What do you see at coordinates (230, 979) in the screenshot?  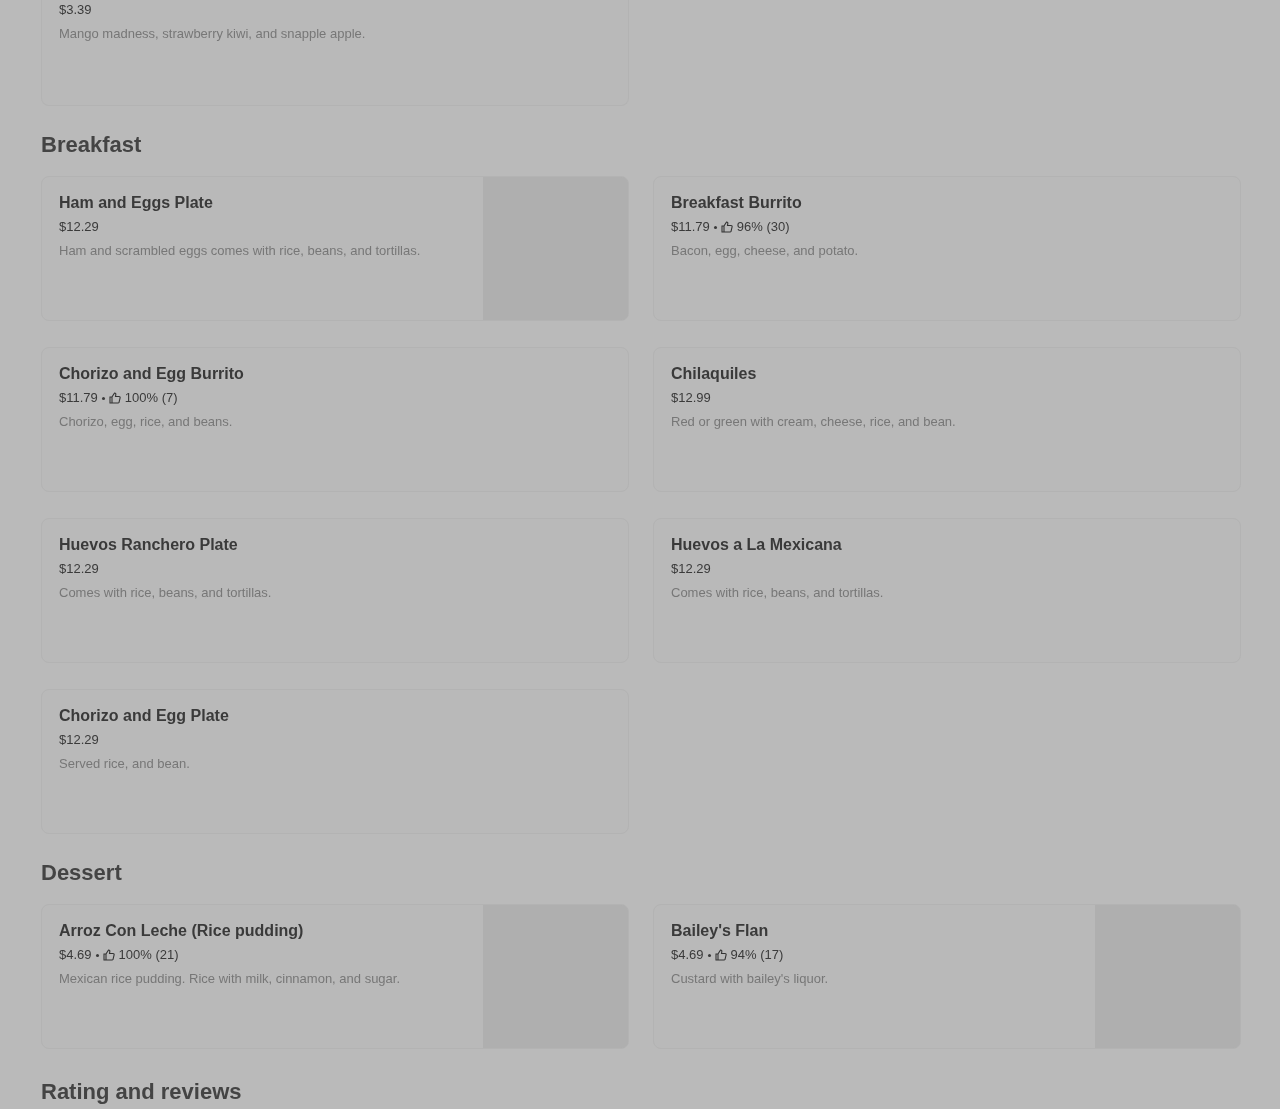 I see `item-description: Mexican rice pudding. Rice with milk, cinnamon, and sugar.` at bounding box center [230, 979].